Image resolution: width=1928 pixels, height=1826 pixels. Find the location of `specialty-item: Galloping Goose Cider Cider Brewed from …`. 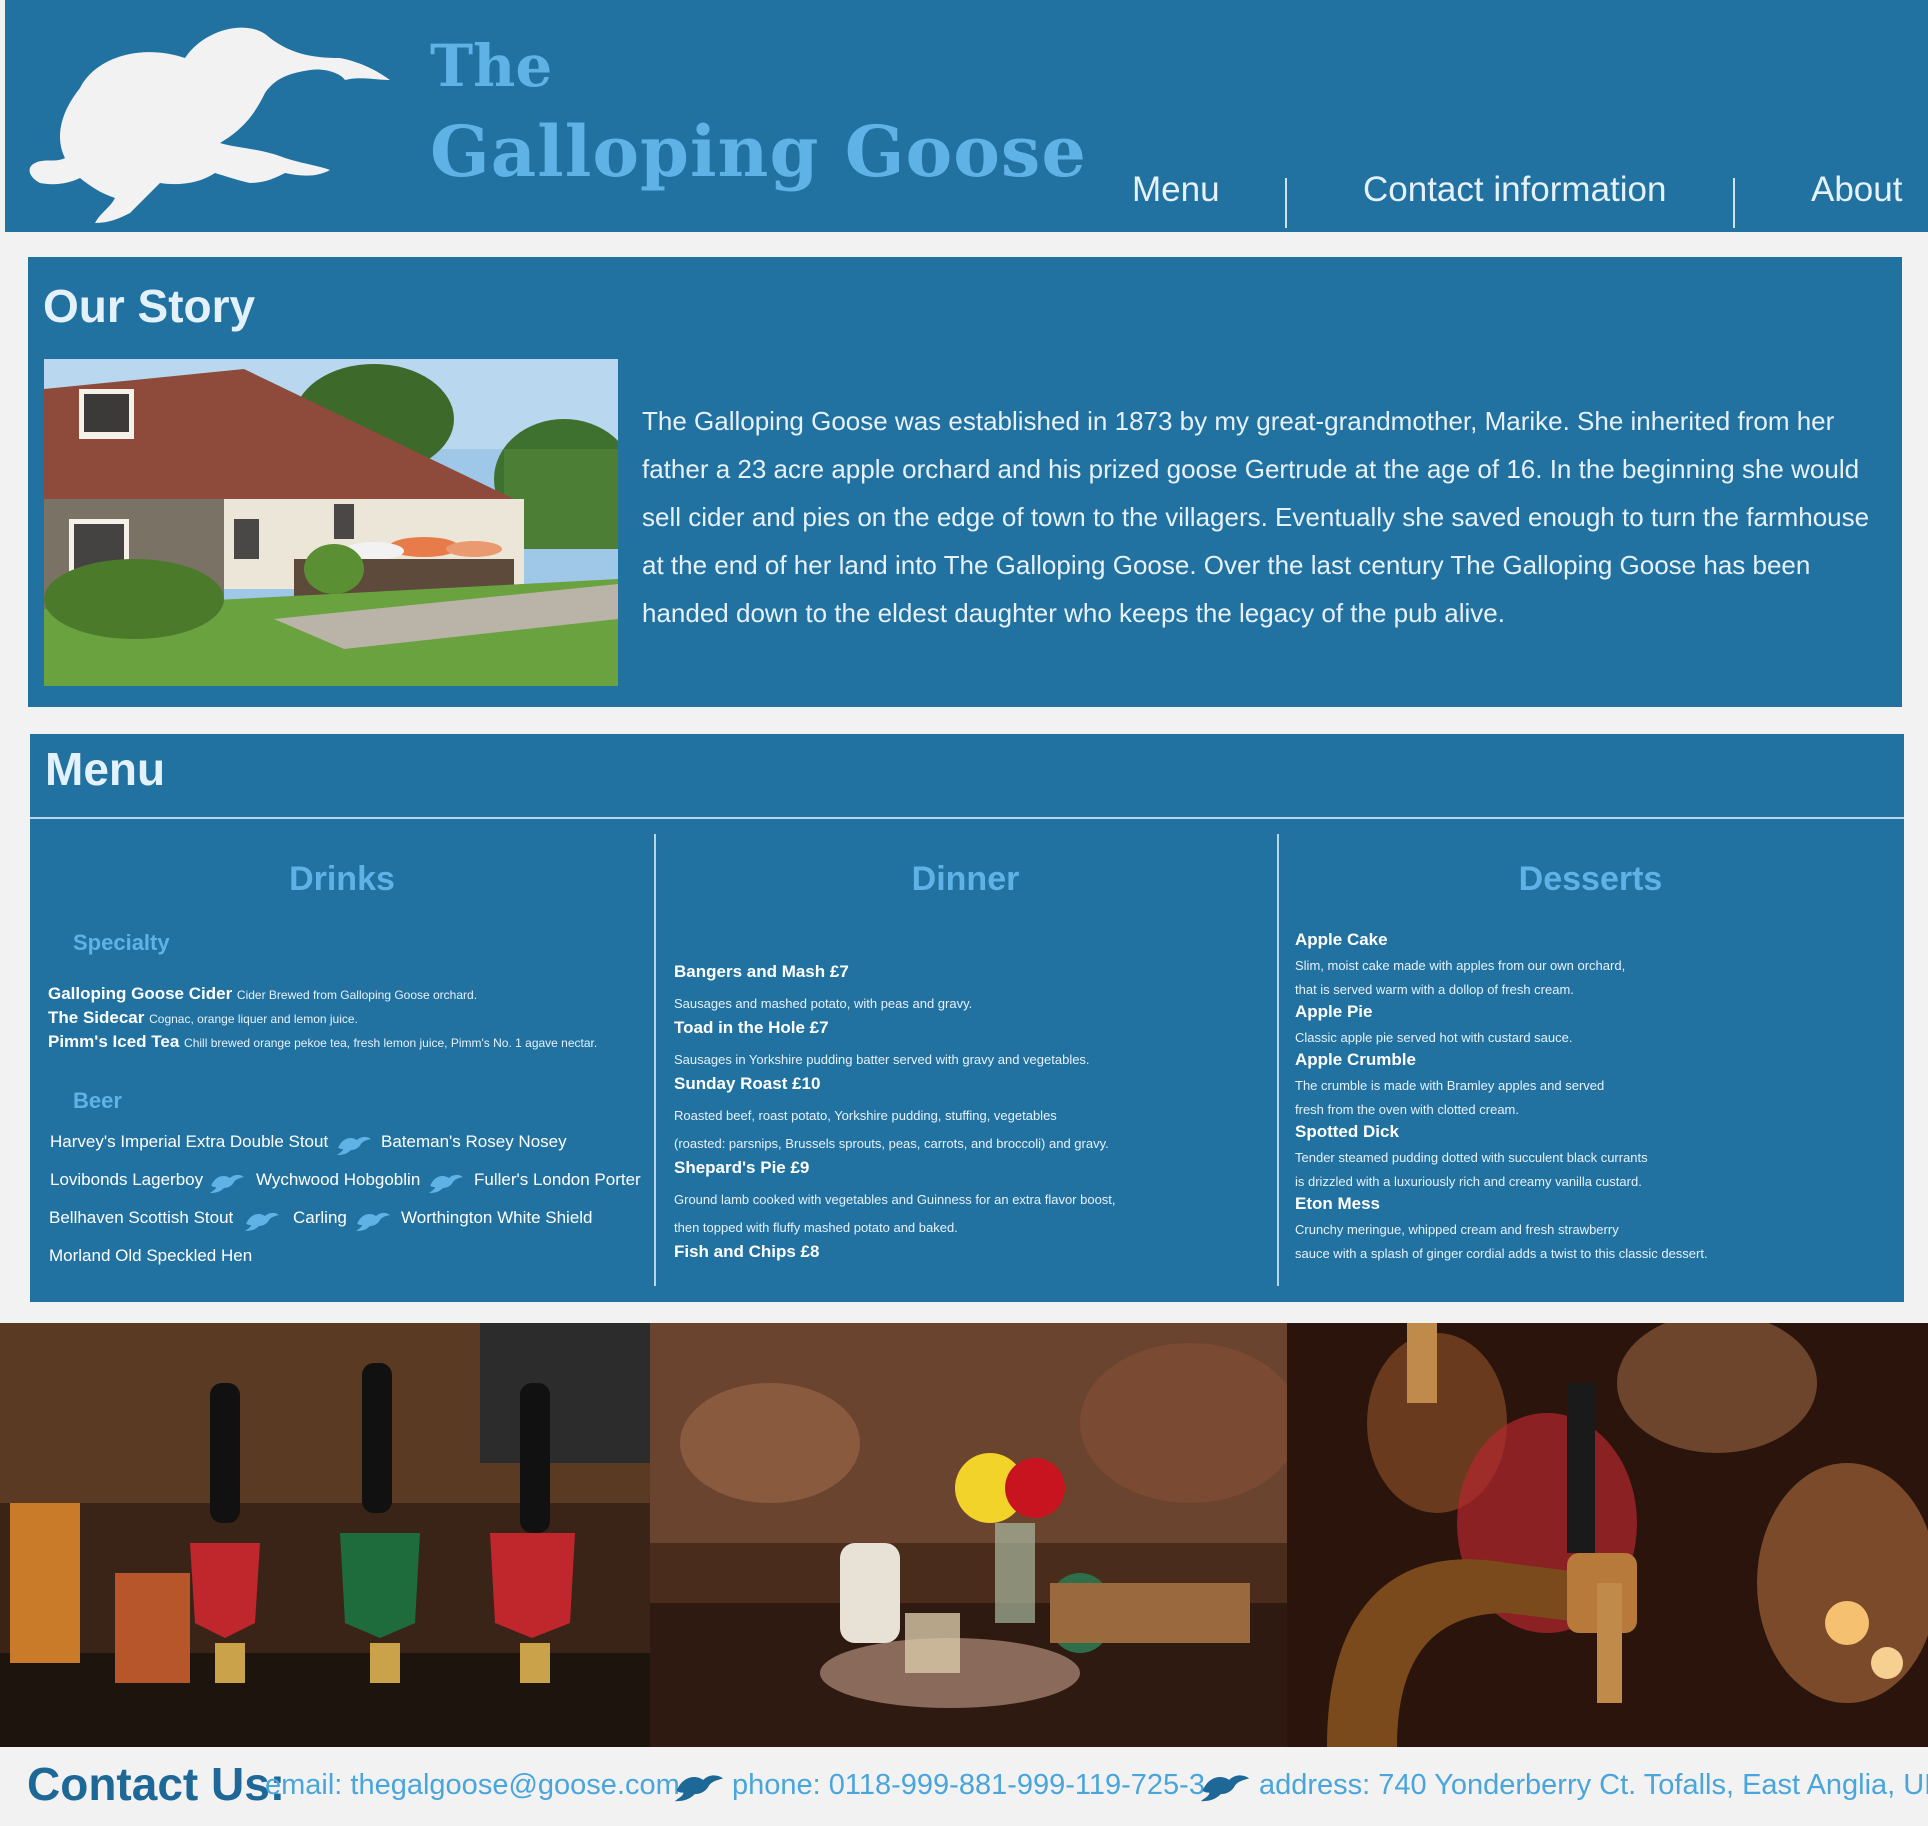

specialty-item: Galloping Goose Cider Cider Brewed from … is located at coordinates (262, 994).